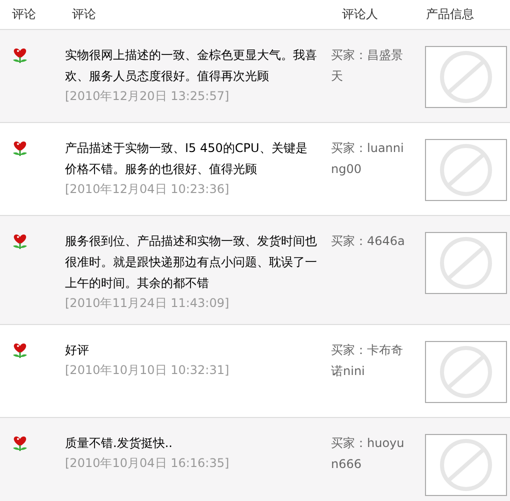 The height and width of the screenshot is (501, 510). I want to click on comment-text: 产品描述于实物一致、I5 450的CPU、关键是价格不错。服务的也很好、值得光顾, so click(186, 159).